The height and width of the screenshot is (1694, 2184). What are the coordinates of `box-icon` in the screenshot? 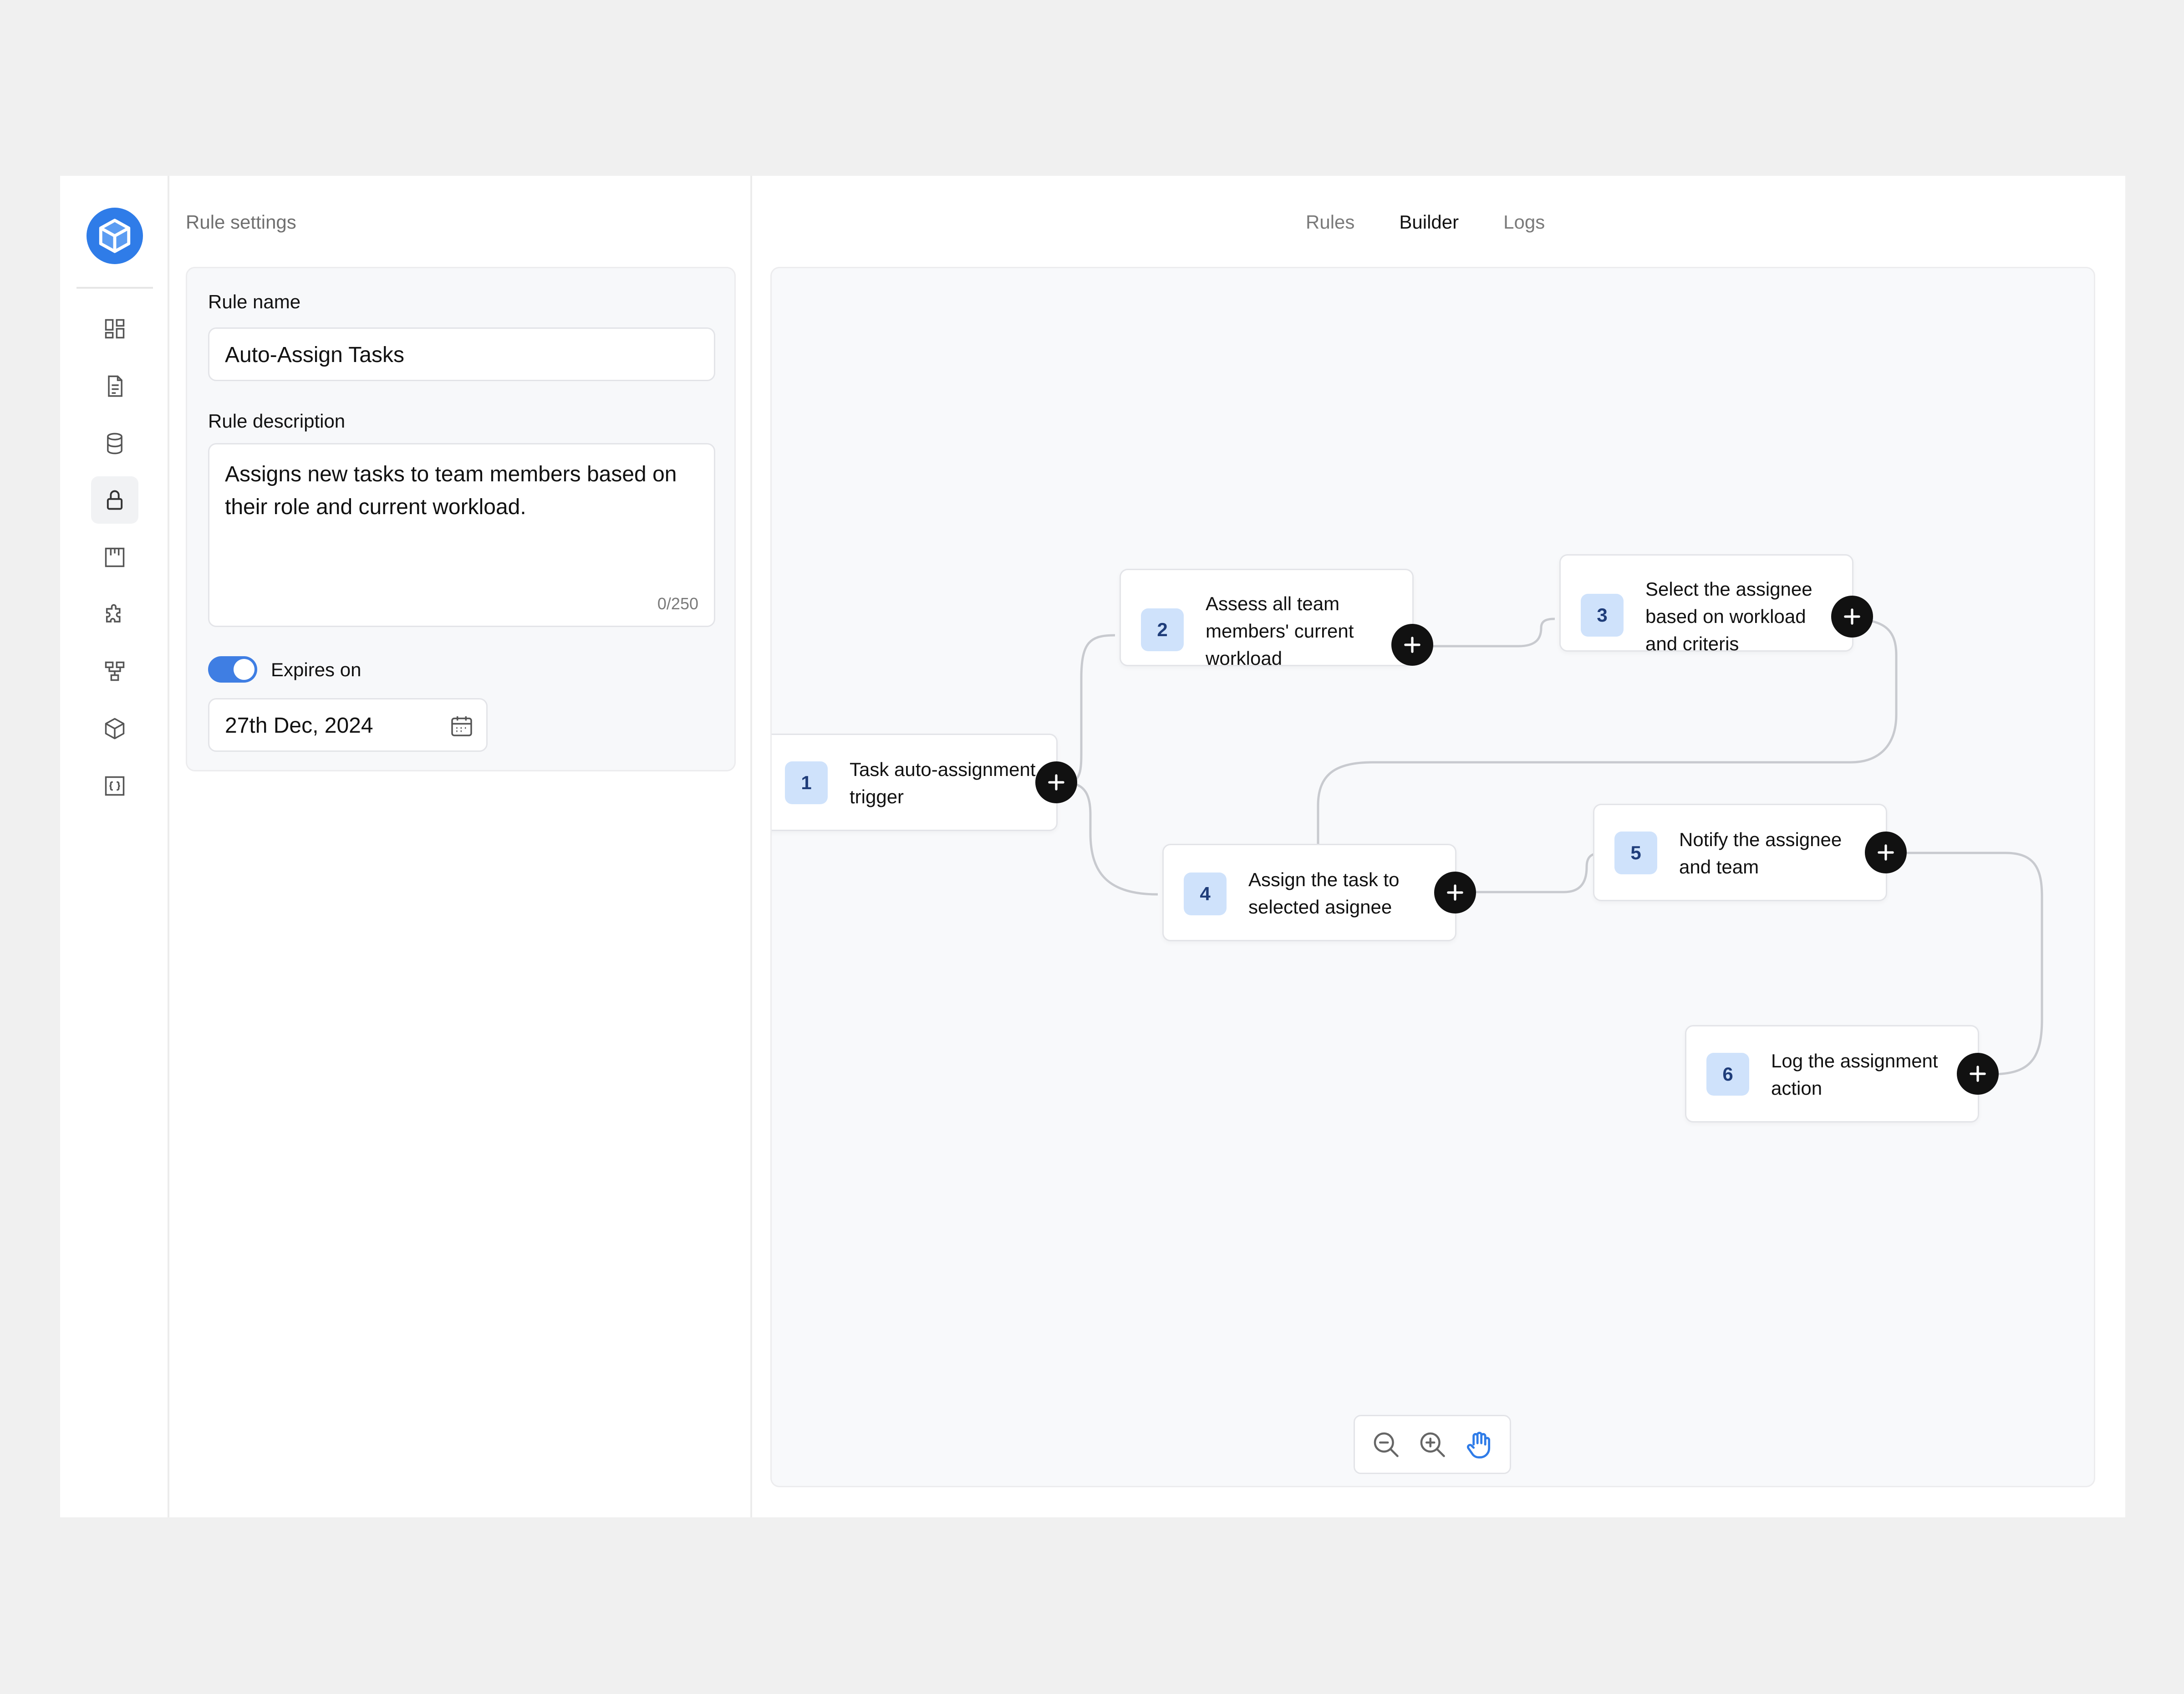 It's located at (115, 729).